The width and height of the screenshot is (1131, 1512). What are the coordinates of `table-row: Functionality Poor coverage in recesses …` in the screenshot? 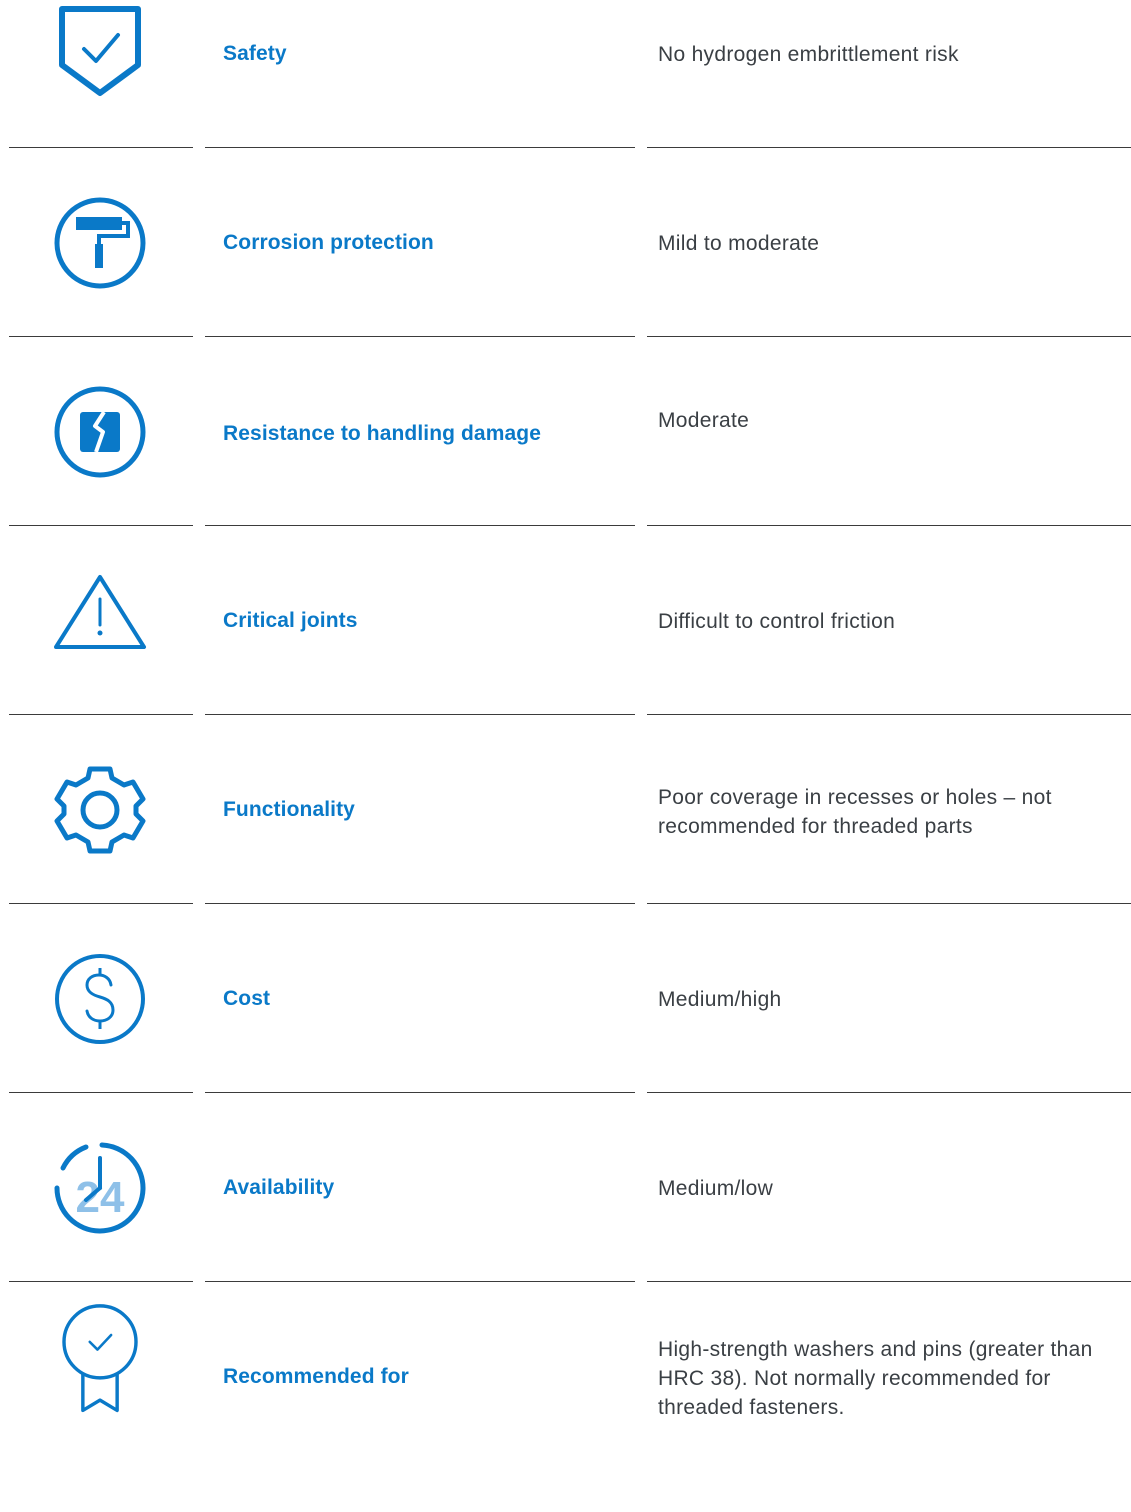 It's located at (565, 850).